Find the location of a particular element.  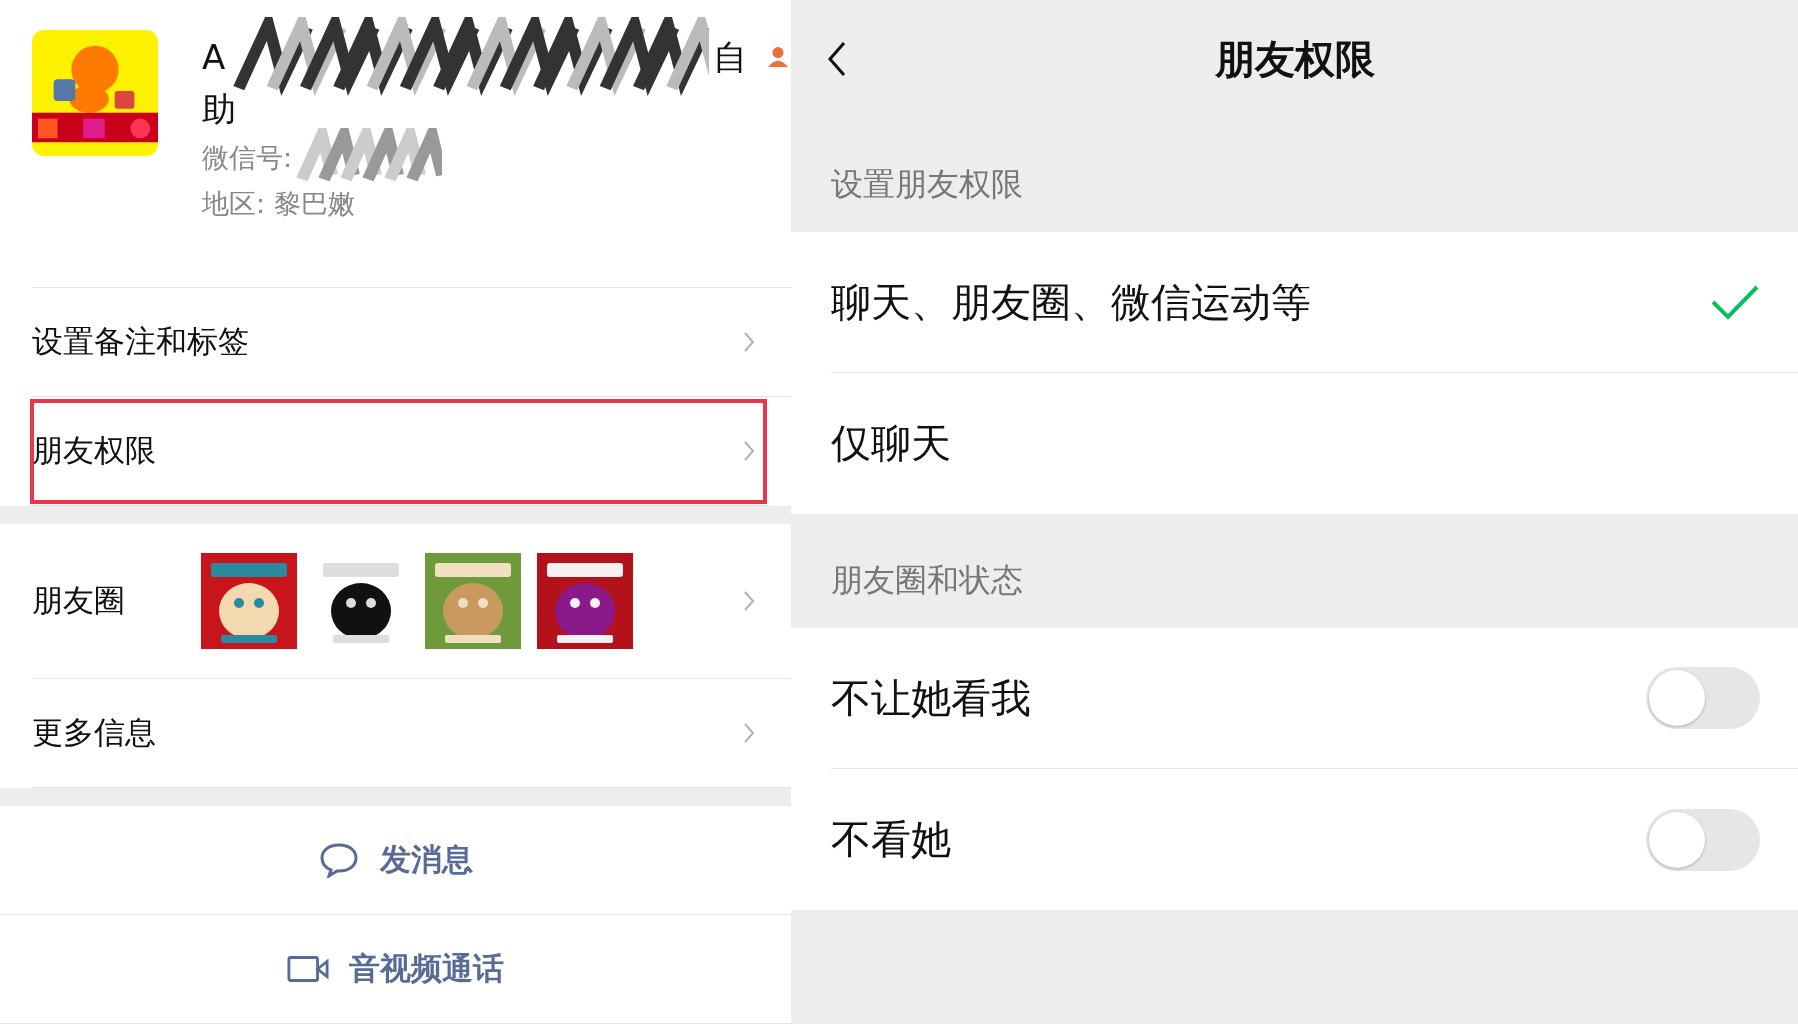

moments-row: 朋友圈 is located at coordinates (411, 601).